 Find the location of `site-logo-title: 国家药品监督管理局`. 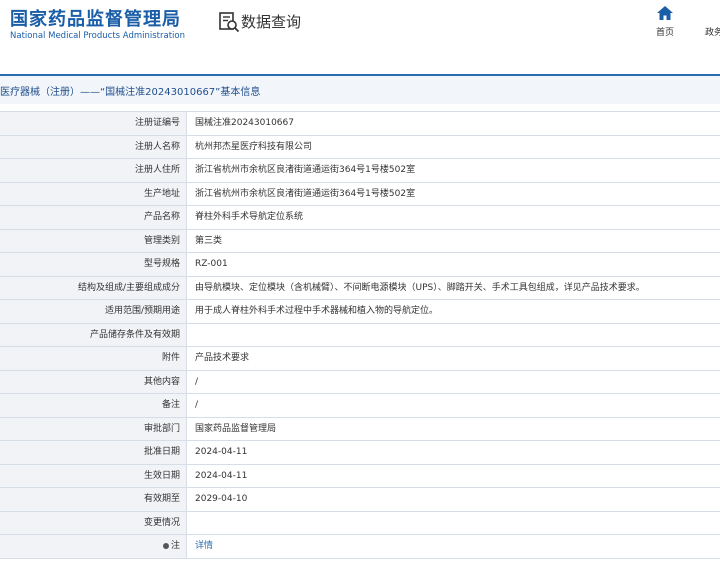

site-logo-title: 国家药品监督管理局 is located at coordinates (95, 18).